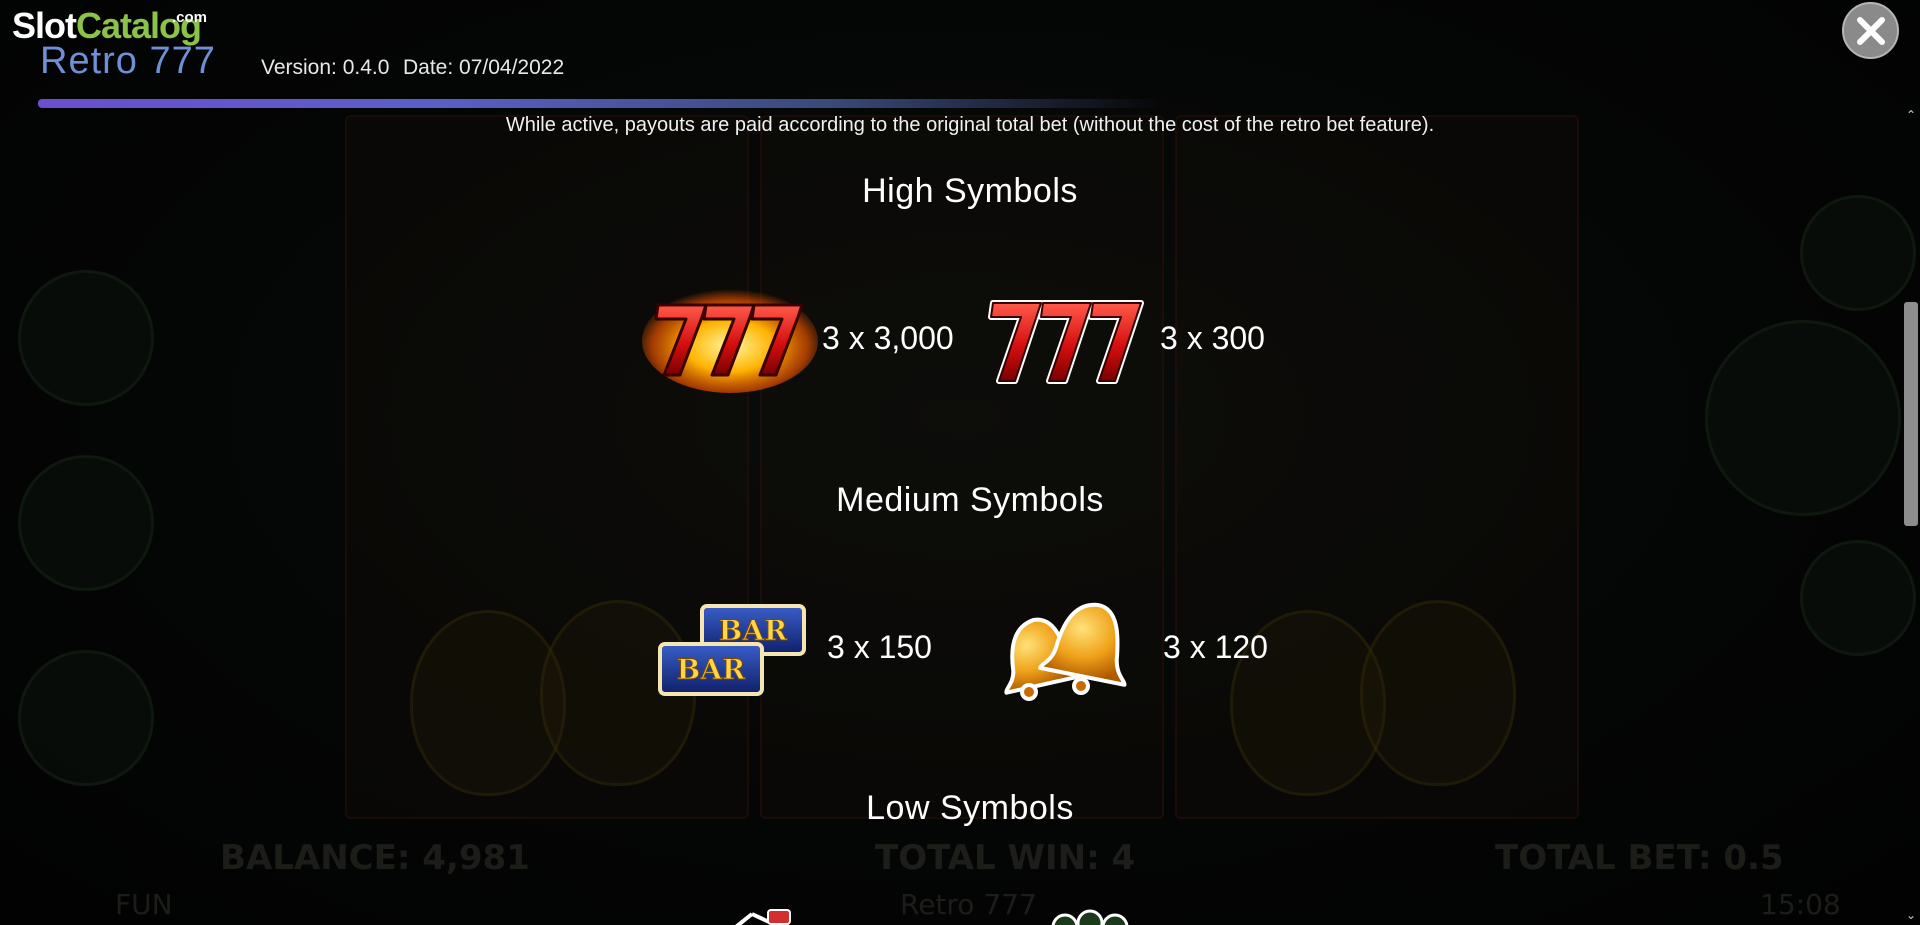 The image size is (1920, 925). What do you see at coordinates (1215, 647) in the screenshot?
I see `bells-payout: 3 x 120` at bounding box center [1215, 647].